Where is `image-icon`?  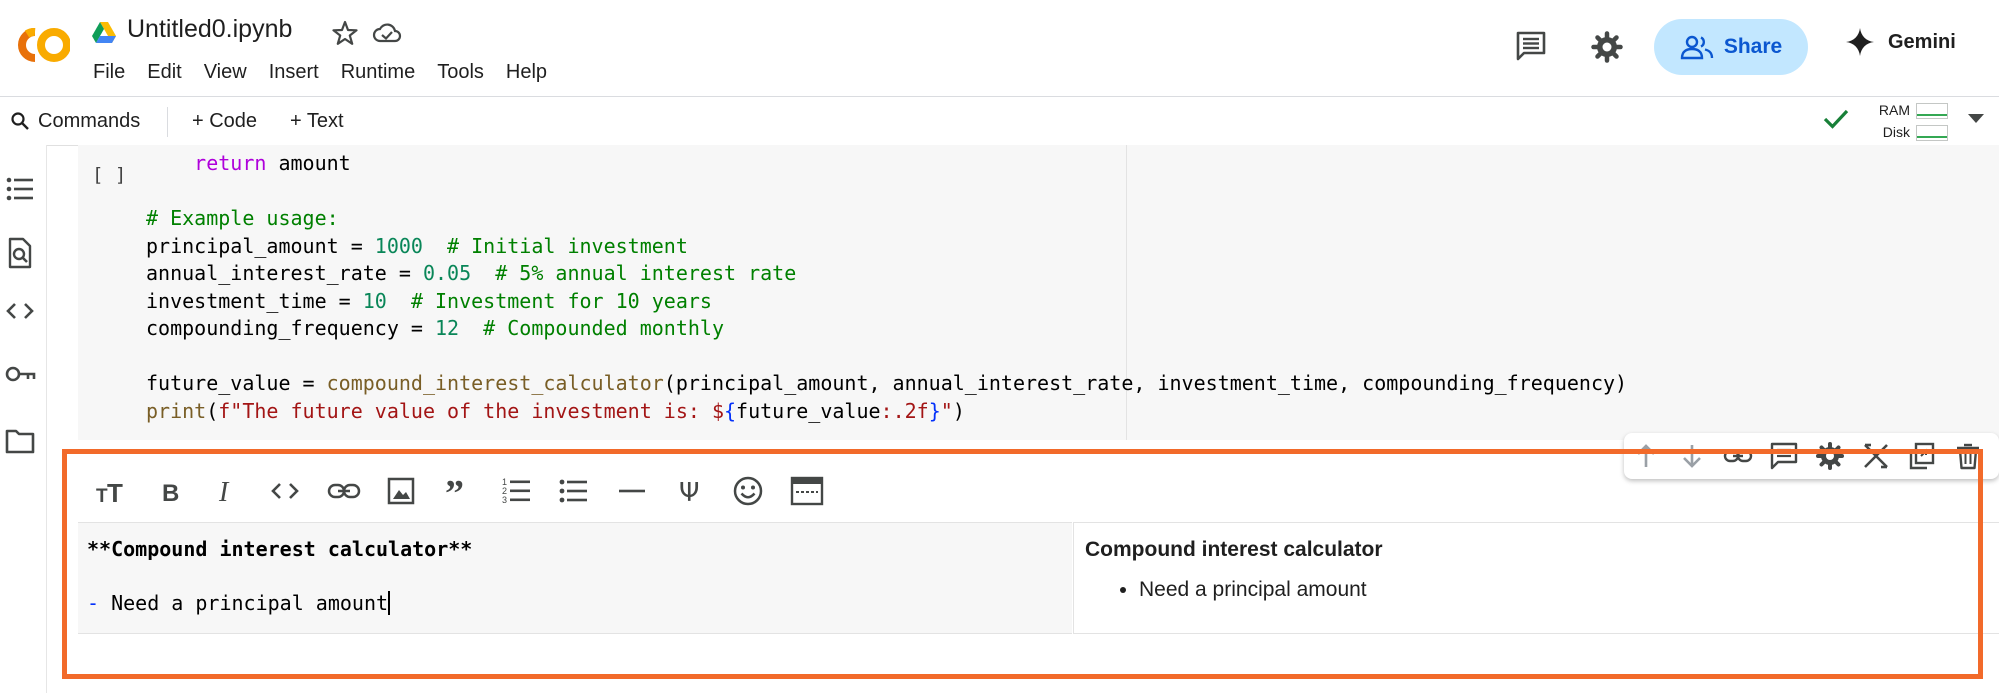
image-icon is located at coordinates (401, 491).